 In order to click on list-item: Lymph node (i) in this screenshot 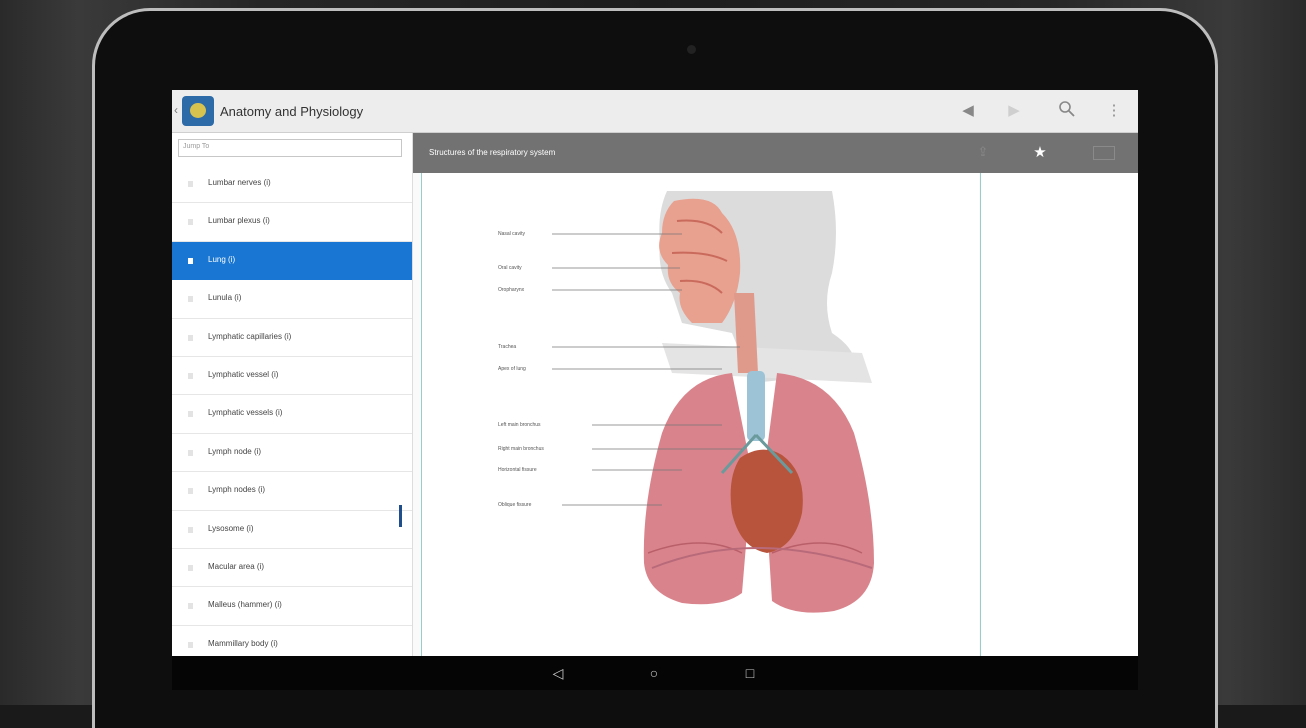, I will do `click(292, 453)`.